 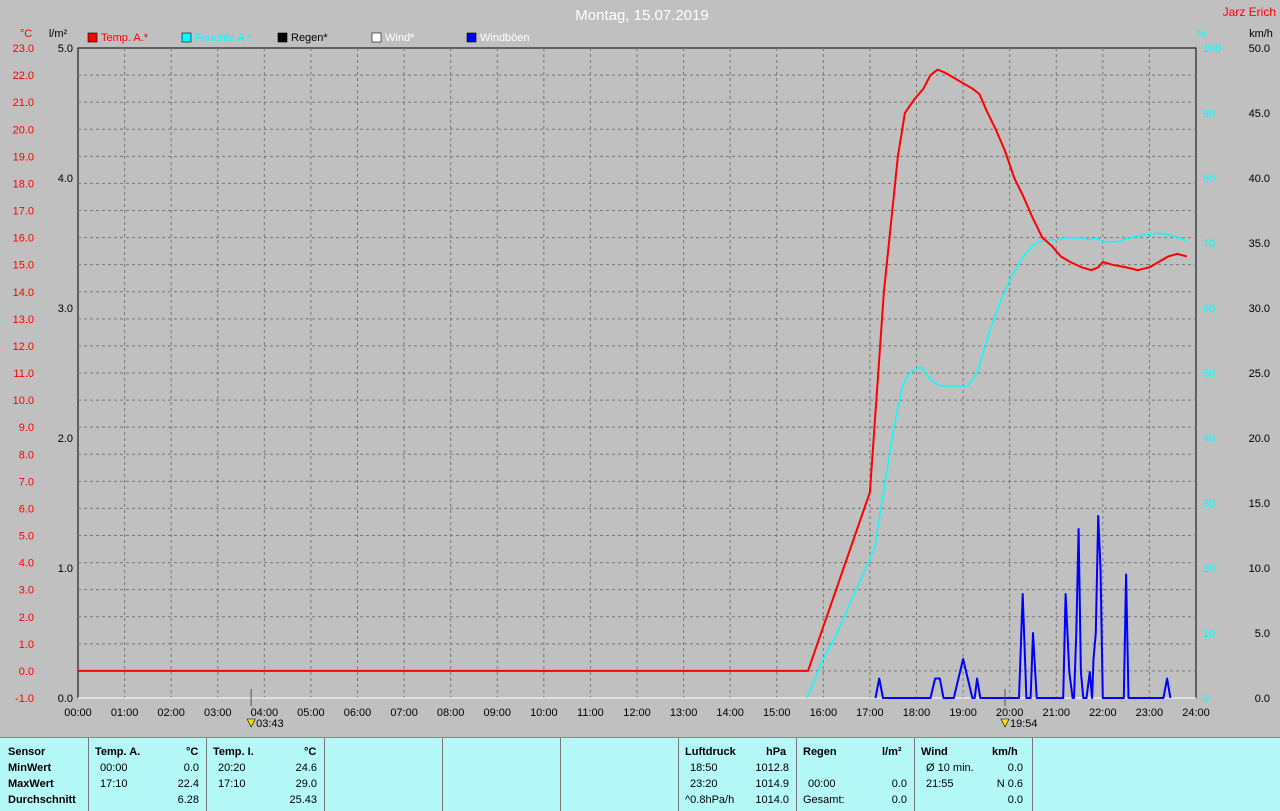 I want to click on temp-tick-label: 20.0, so click(x=23, y=130).